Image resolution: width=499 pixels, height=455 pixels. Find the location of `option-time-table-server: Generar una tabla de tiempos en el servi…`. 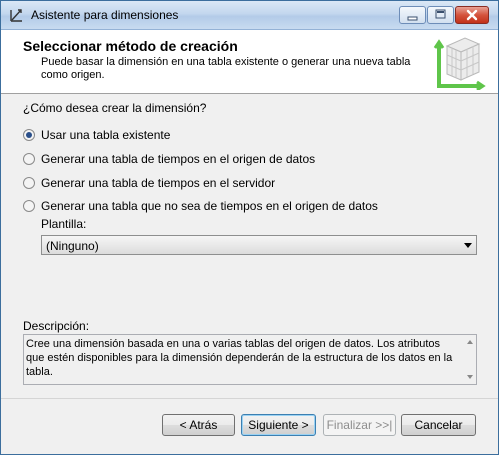

option-time-table-server: Generar una tabla de tiempos en el servi… is located at coordinates (149, 183).